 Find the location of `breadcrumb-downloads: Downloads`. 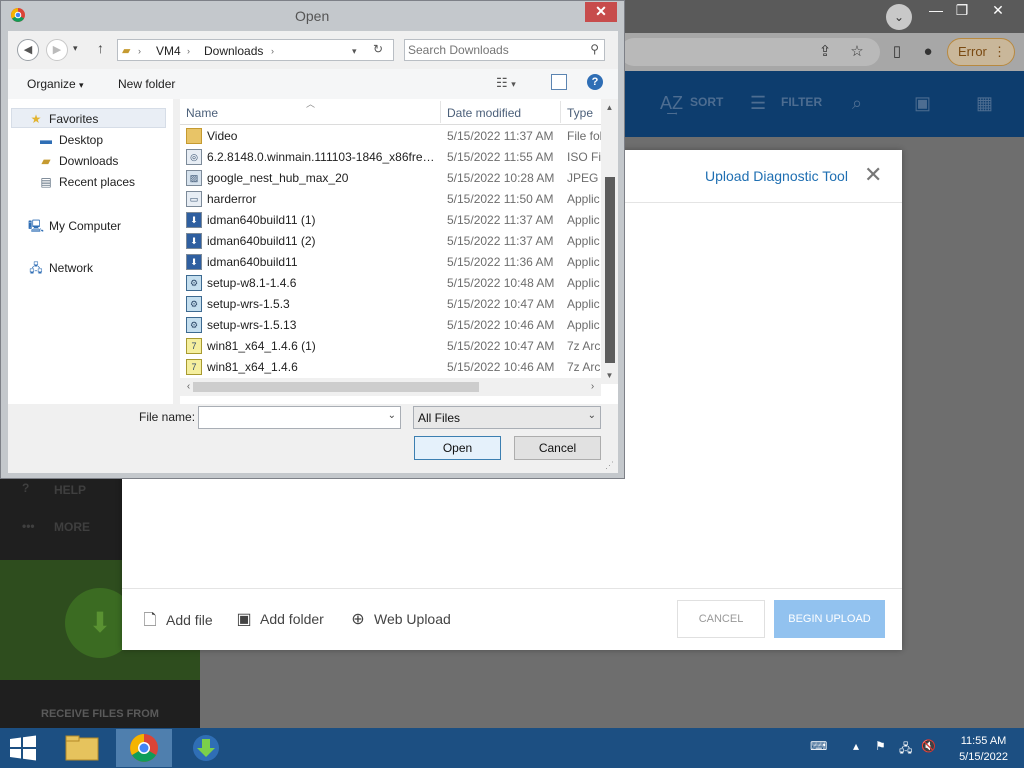

breadcrumb-downloads: Downloads is located at coordinates (233, 51).